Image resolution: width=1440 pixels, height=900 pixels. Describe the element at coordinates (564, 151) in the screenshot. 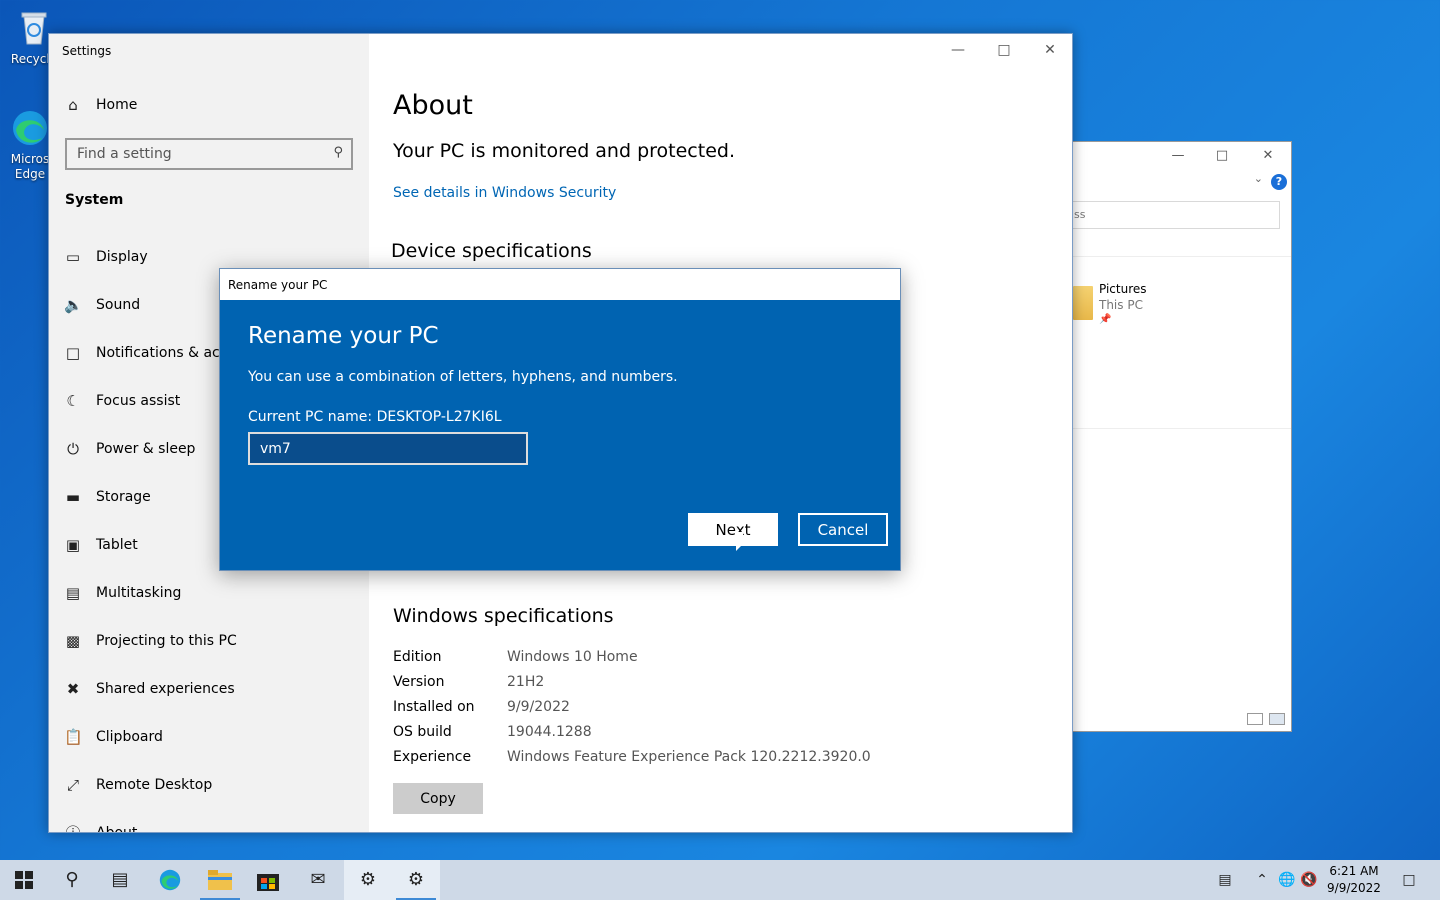

I see `protection-status: Your PC is monitored and protected.` at that location.